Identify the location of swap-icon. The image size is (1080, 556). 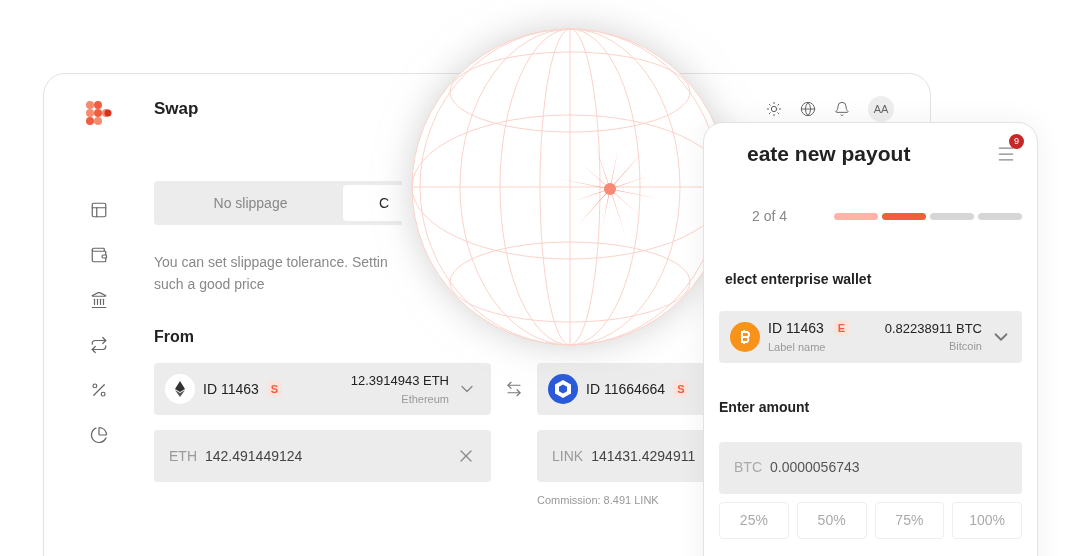
(514, 389).